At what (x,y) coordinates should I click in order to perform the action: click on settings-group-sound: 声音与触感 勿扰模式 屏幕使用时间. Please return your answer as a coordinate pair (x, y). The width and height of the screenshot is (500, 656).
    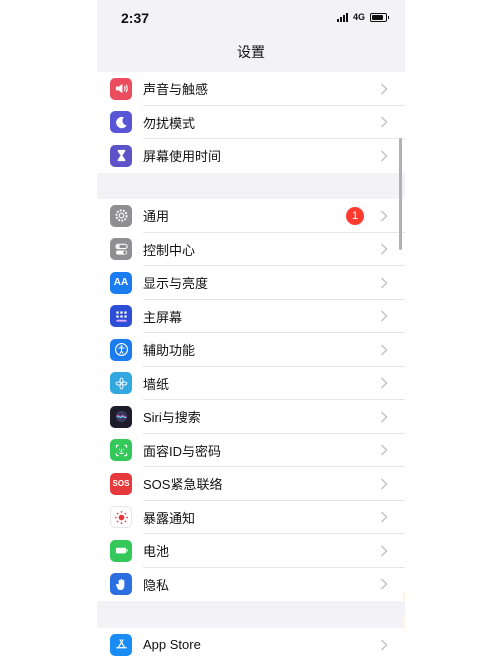
    Looking at the image, I should click on (251, 122).